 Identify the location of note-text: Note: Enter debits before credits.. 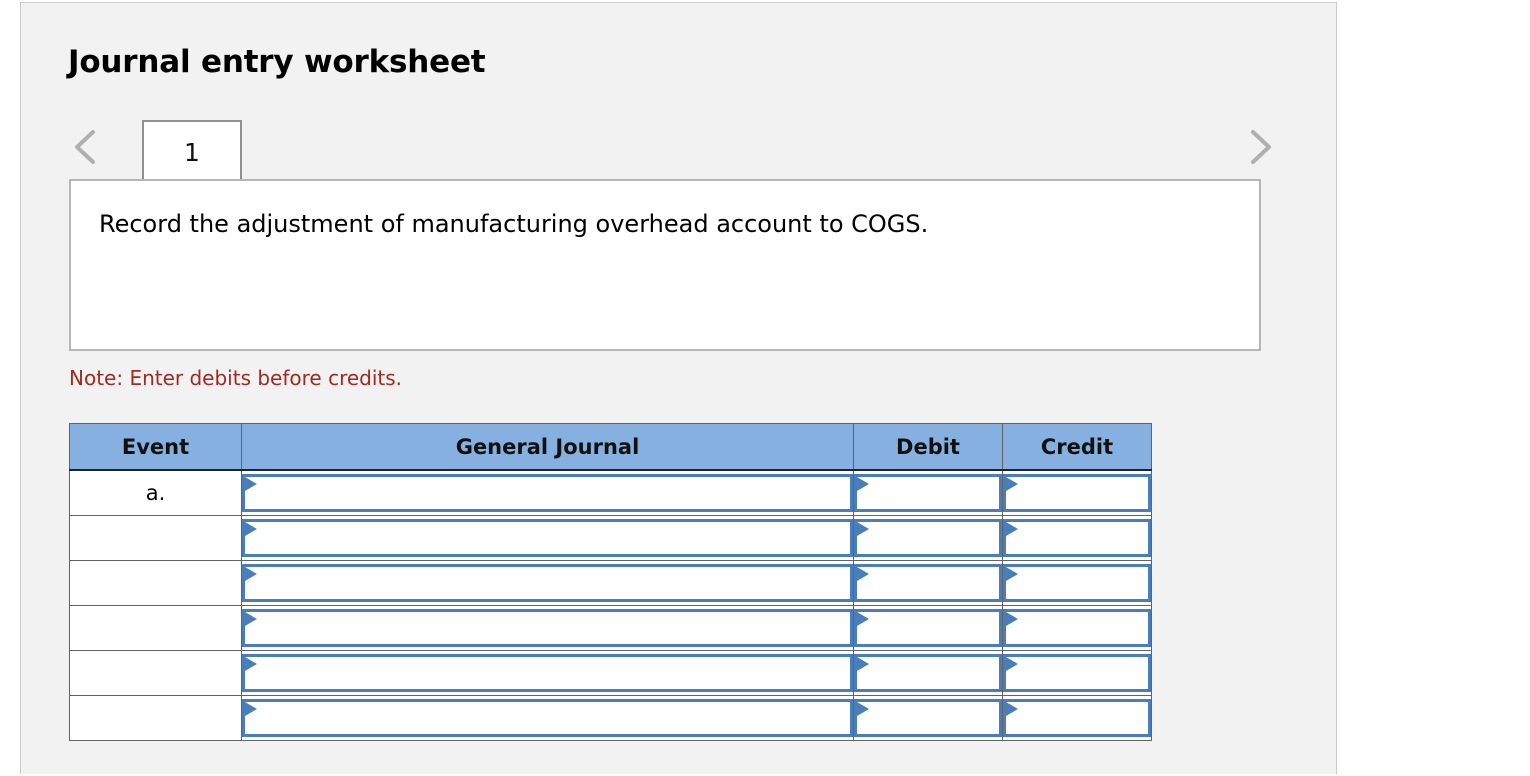
(236, 378).